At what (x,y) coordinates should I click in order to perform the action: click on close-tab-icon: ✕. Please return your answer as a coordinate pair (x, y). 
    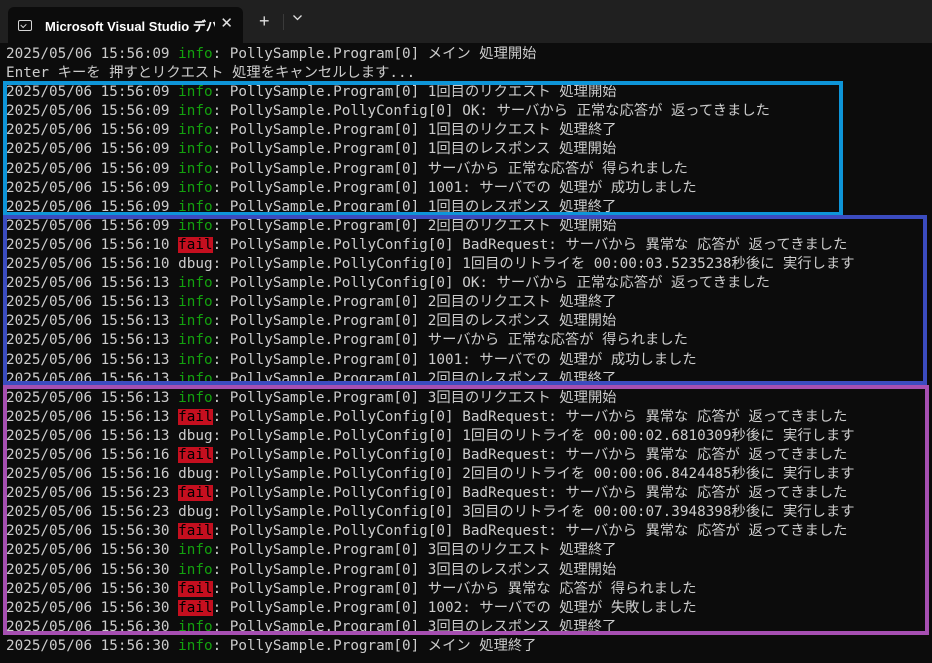
    Looking at the image, I should click on (226, 24).